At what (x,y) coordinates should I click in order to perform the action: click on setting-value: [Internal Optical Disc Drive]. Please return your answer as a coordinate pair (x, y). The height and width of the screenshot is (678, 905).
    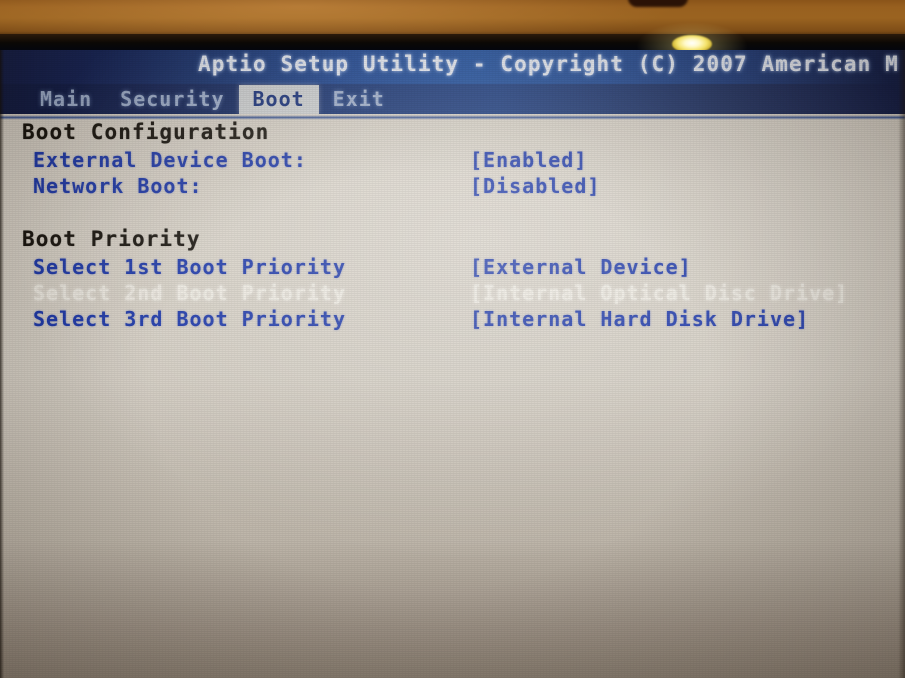
    Looking at the image, I should click on (659, 293).